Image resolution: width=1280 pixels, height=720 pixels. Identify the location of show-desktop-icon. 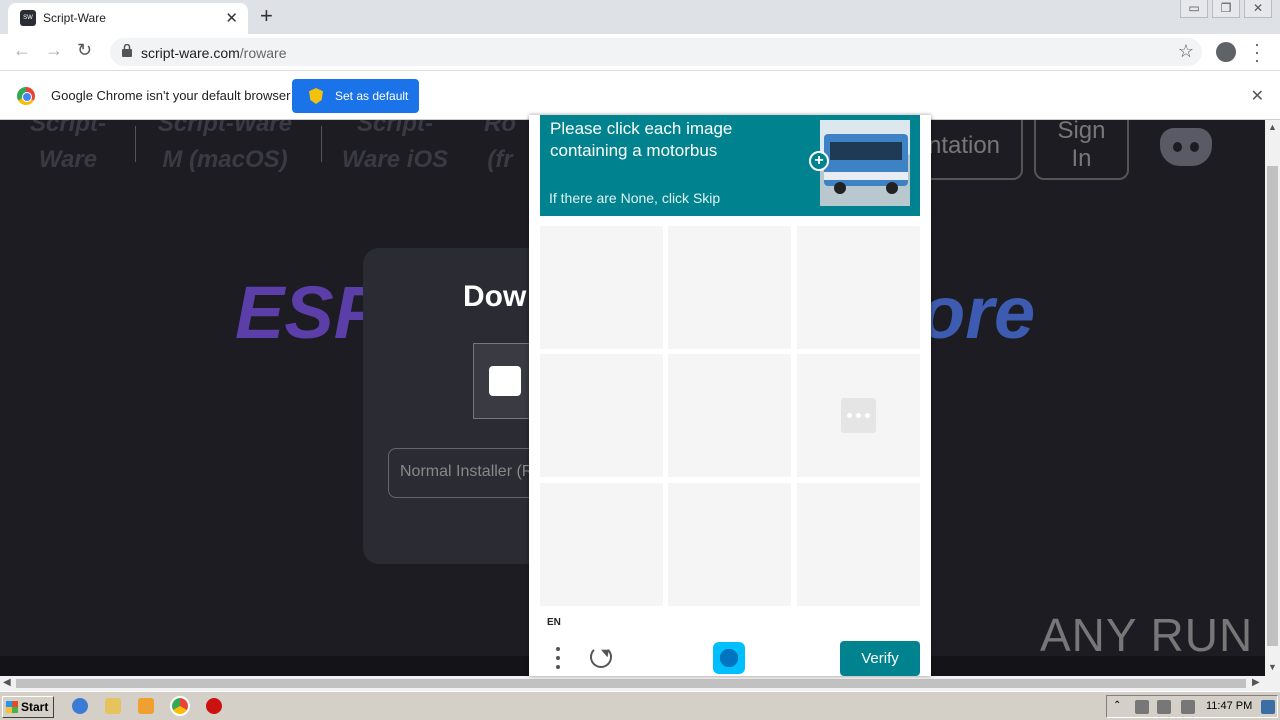
(1268, 707).